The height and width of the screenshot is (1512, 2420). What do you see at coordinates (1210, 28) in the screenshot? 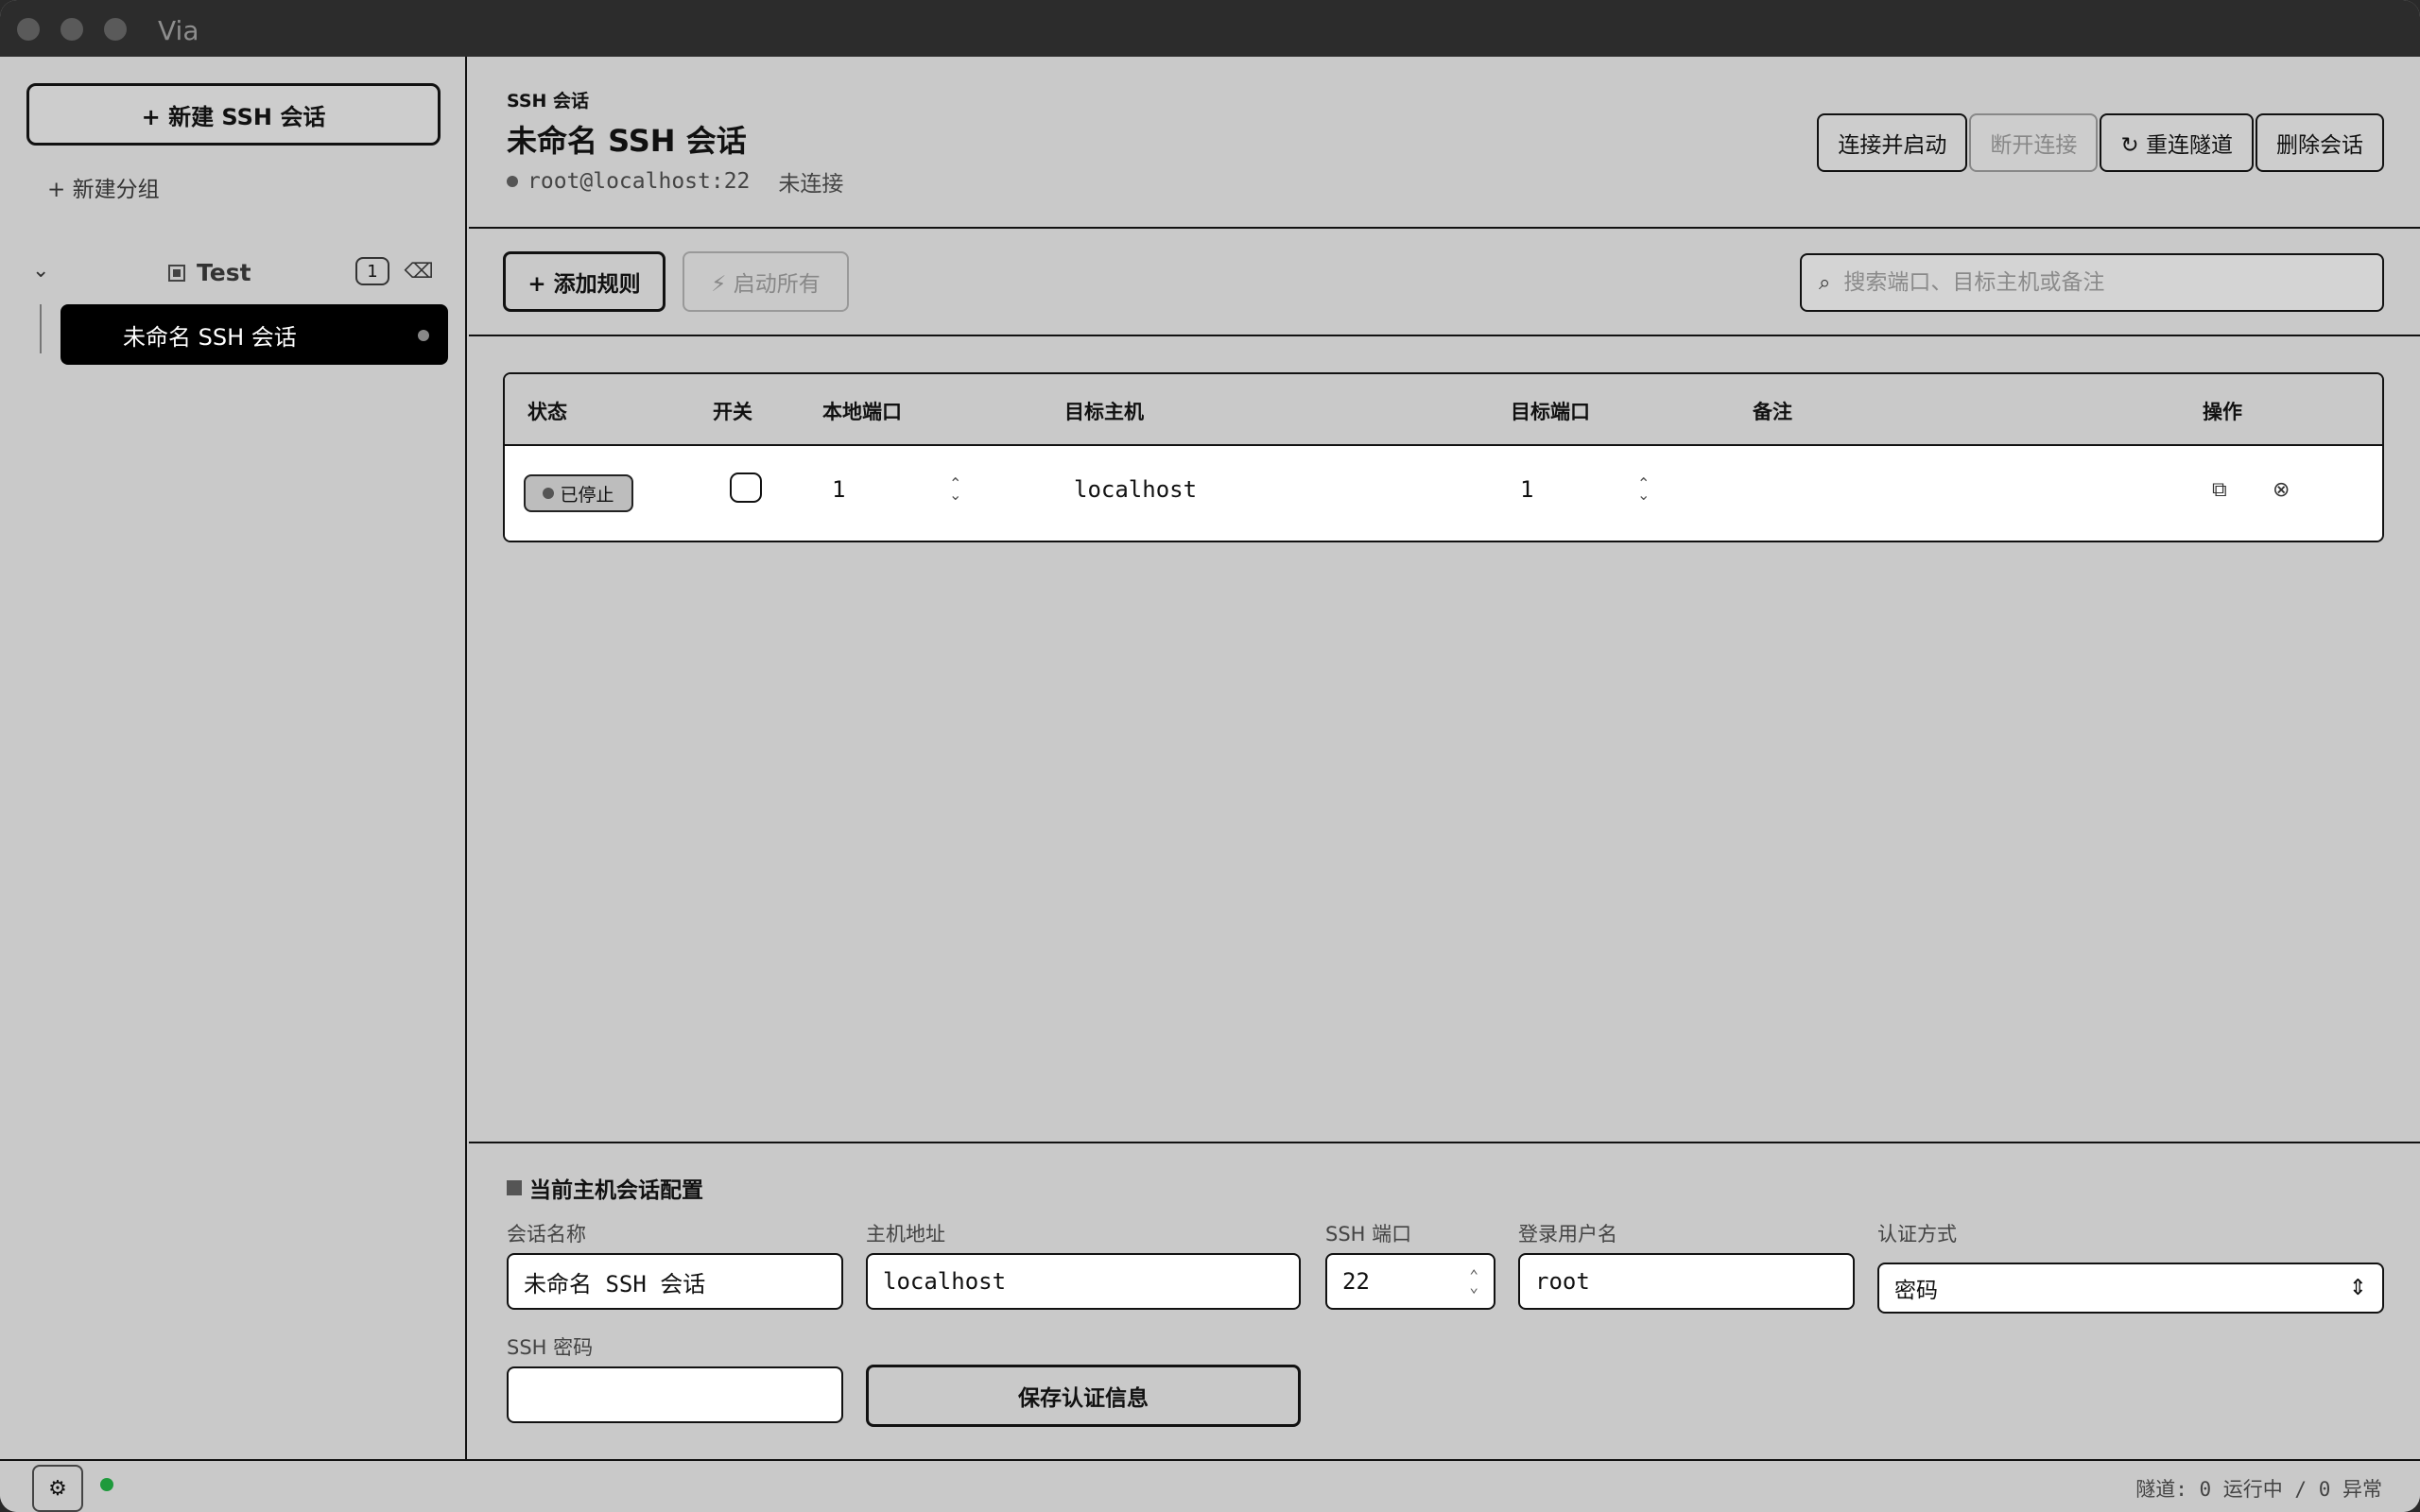
I see `title-bar: Via` at bounding box center [1210, 28].